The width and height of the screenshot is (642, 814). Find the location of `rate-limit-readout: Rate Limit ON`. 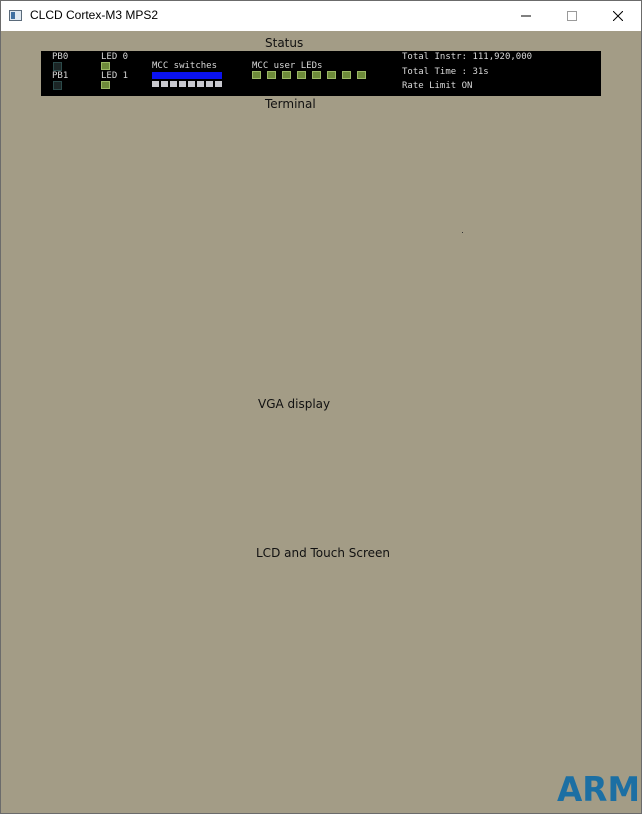

rate-limit-readout: Rate Limit ON is located at coordinates (437, 86).